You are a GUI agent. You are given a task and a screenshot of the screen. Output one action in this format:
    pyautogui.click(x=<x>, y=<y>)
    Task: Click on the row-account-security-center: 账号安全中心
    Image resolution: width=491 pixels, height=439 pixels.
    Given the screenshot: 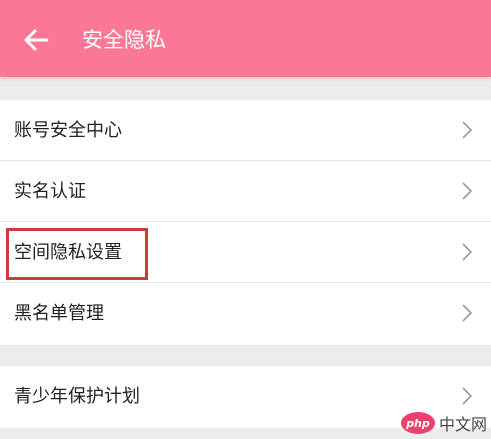 What is the action you would take?
    pyautogui.click(x=245, y=130)
    